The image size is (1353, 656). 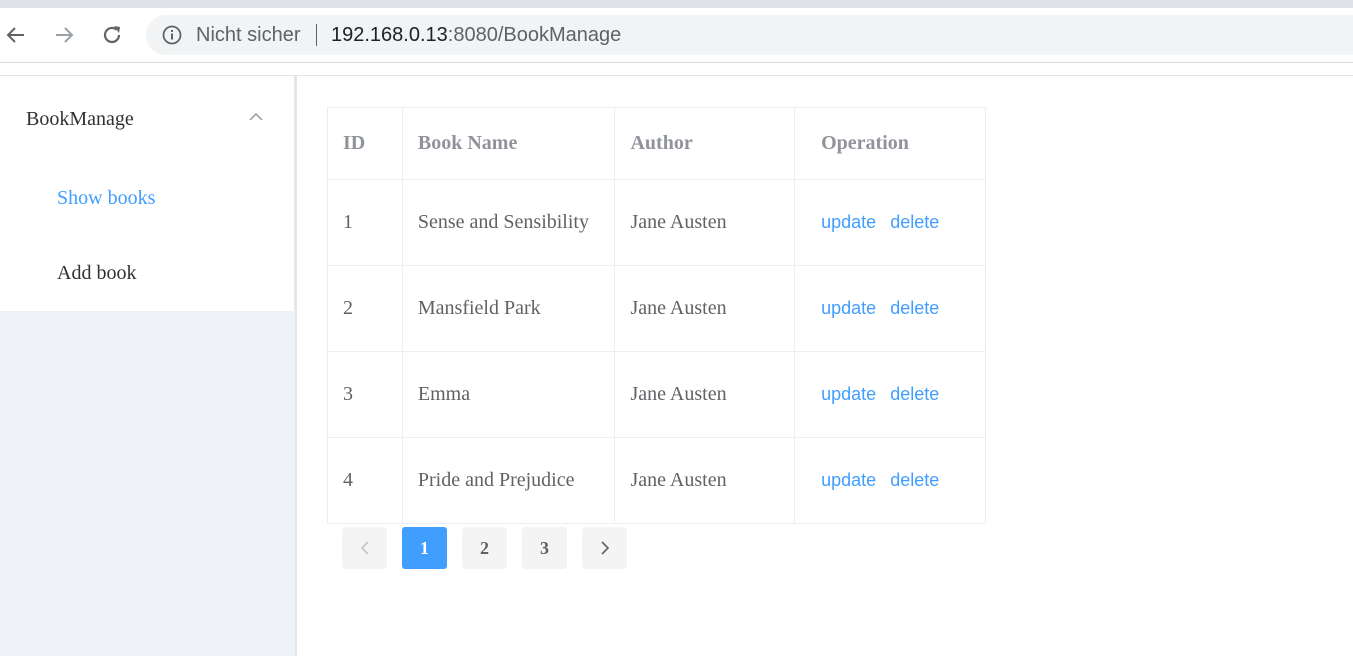 I want to click on cell-id: 1, so click(x=365, y=222).